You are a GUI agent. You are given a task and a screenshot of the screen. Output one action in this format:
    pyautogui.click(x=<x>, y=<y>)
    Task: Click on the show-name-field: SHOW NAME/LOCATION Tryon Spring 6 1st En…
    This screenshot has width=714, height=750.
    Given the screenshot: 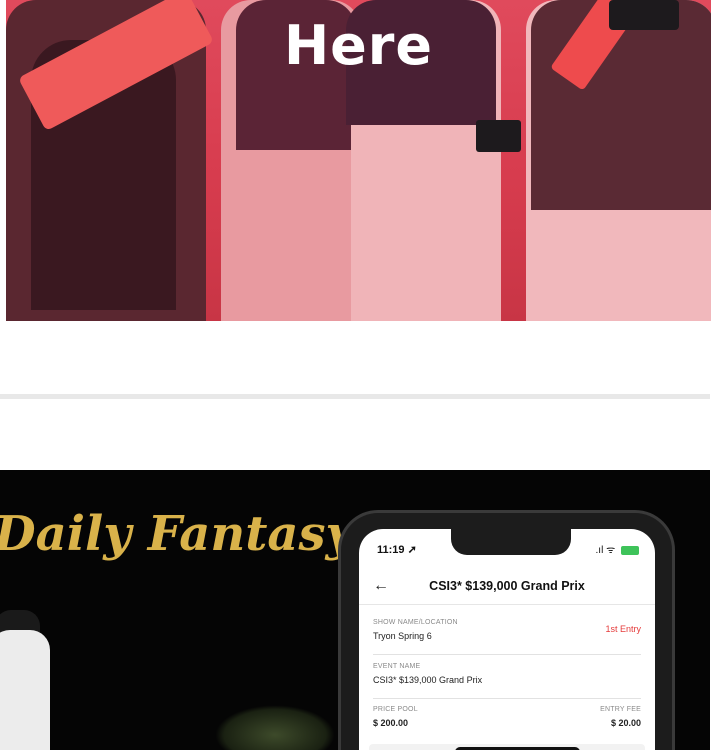 What is the action you would take?
    pyautogui.click(x=507, y=637)
    